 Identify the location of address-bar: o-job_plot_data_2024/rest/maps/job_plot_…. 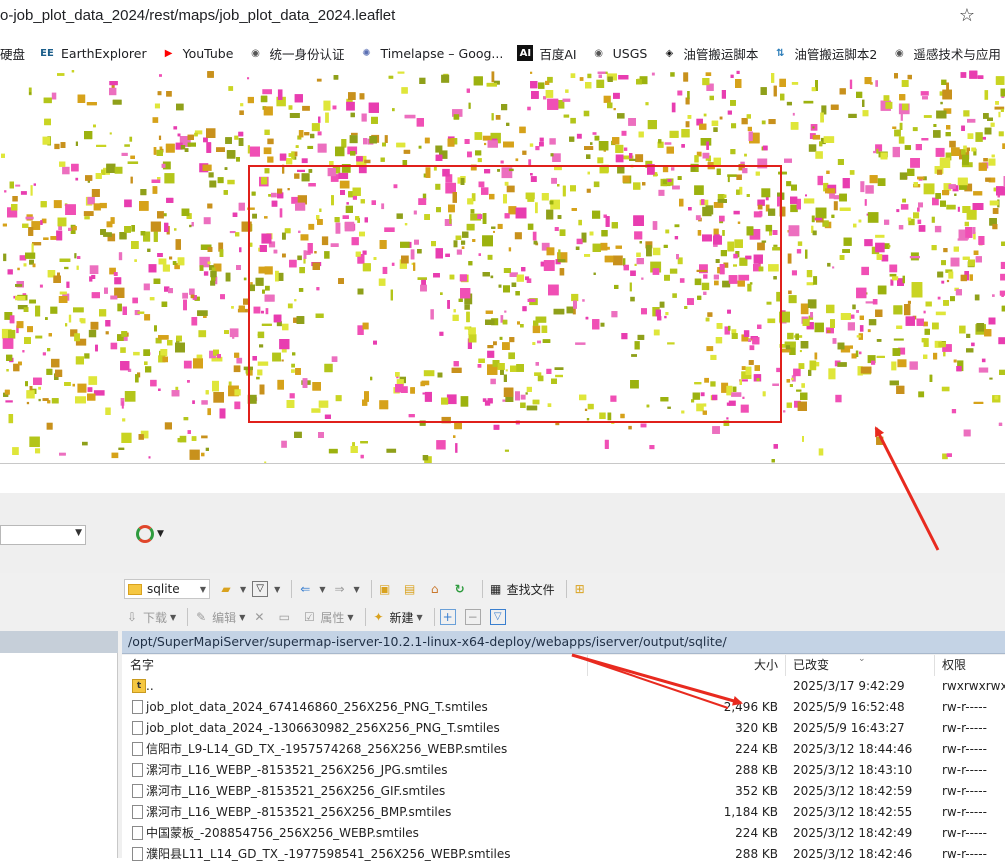
(502, 18).